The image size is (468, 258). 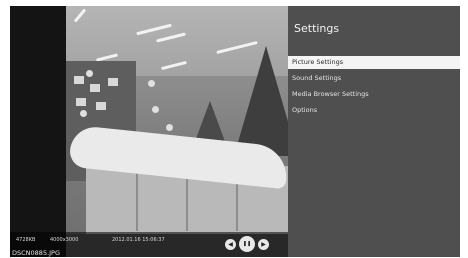 I want to click on photo-date-time: 2012.01.16 15:06:37, so click(x=138, y=240).